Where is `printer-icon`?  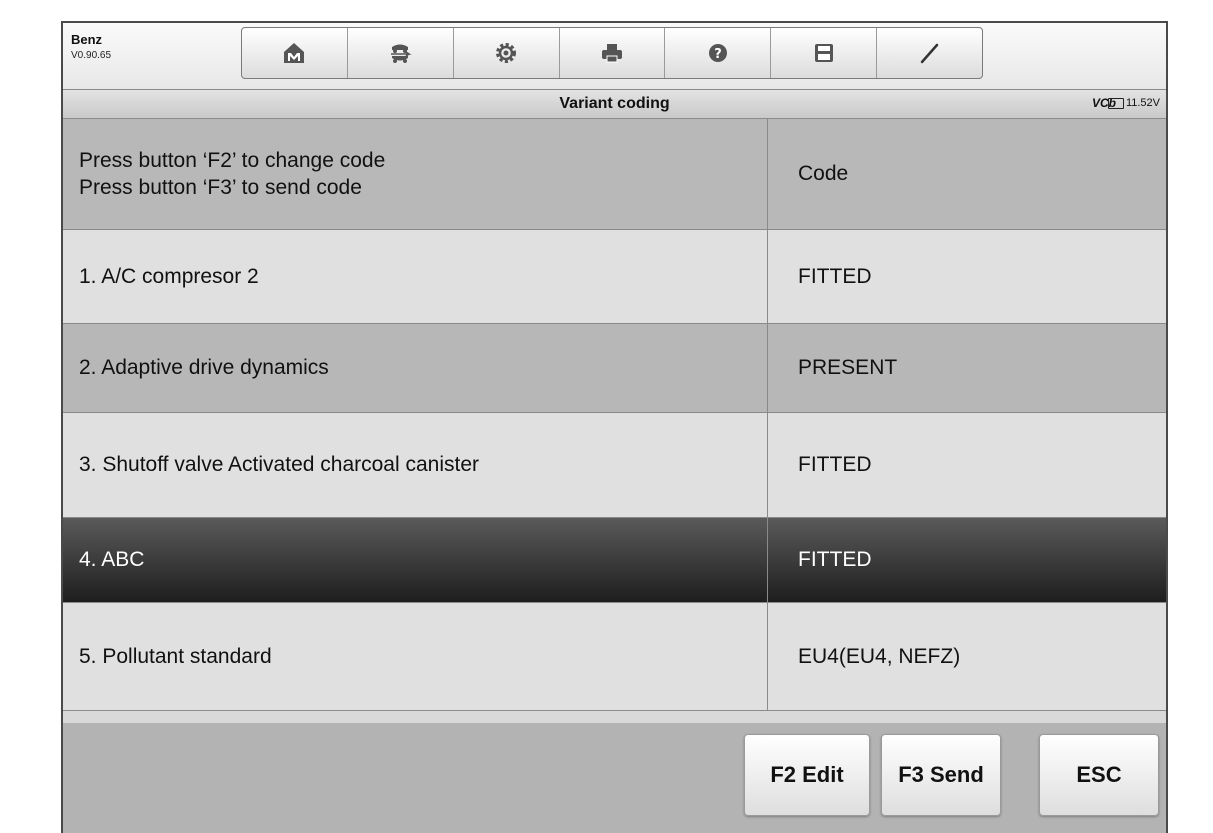
printer-icon is located at coordinates (612, 53).